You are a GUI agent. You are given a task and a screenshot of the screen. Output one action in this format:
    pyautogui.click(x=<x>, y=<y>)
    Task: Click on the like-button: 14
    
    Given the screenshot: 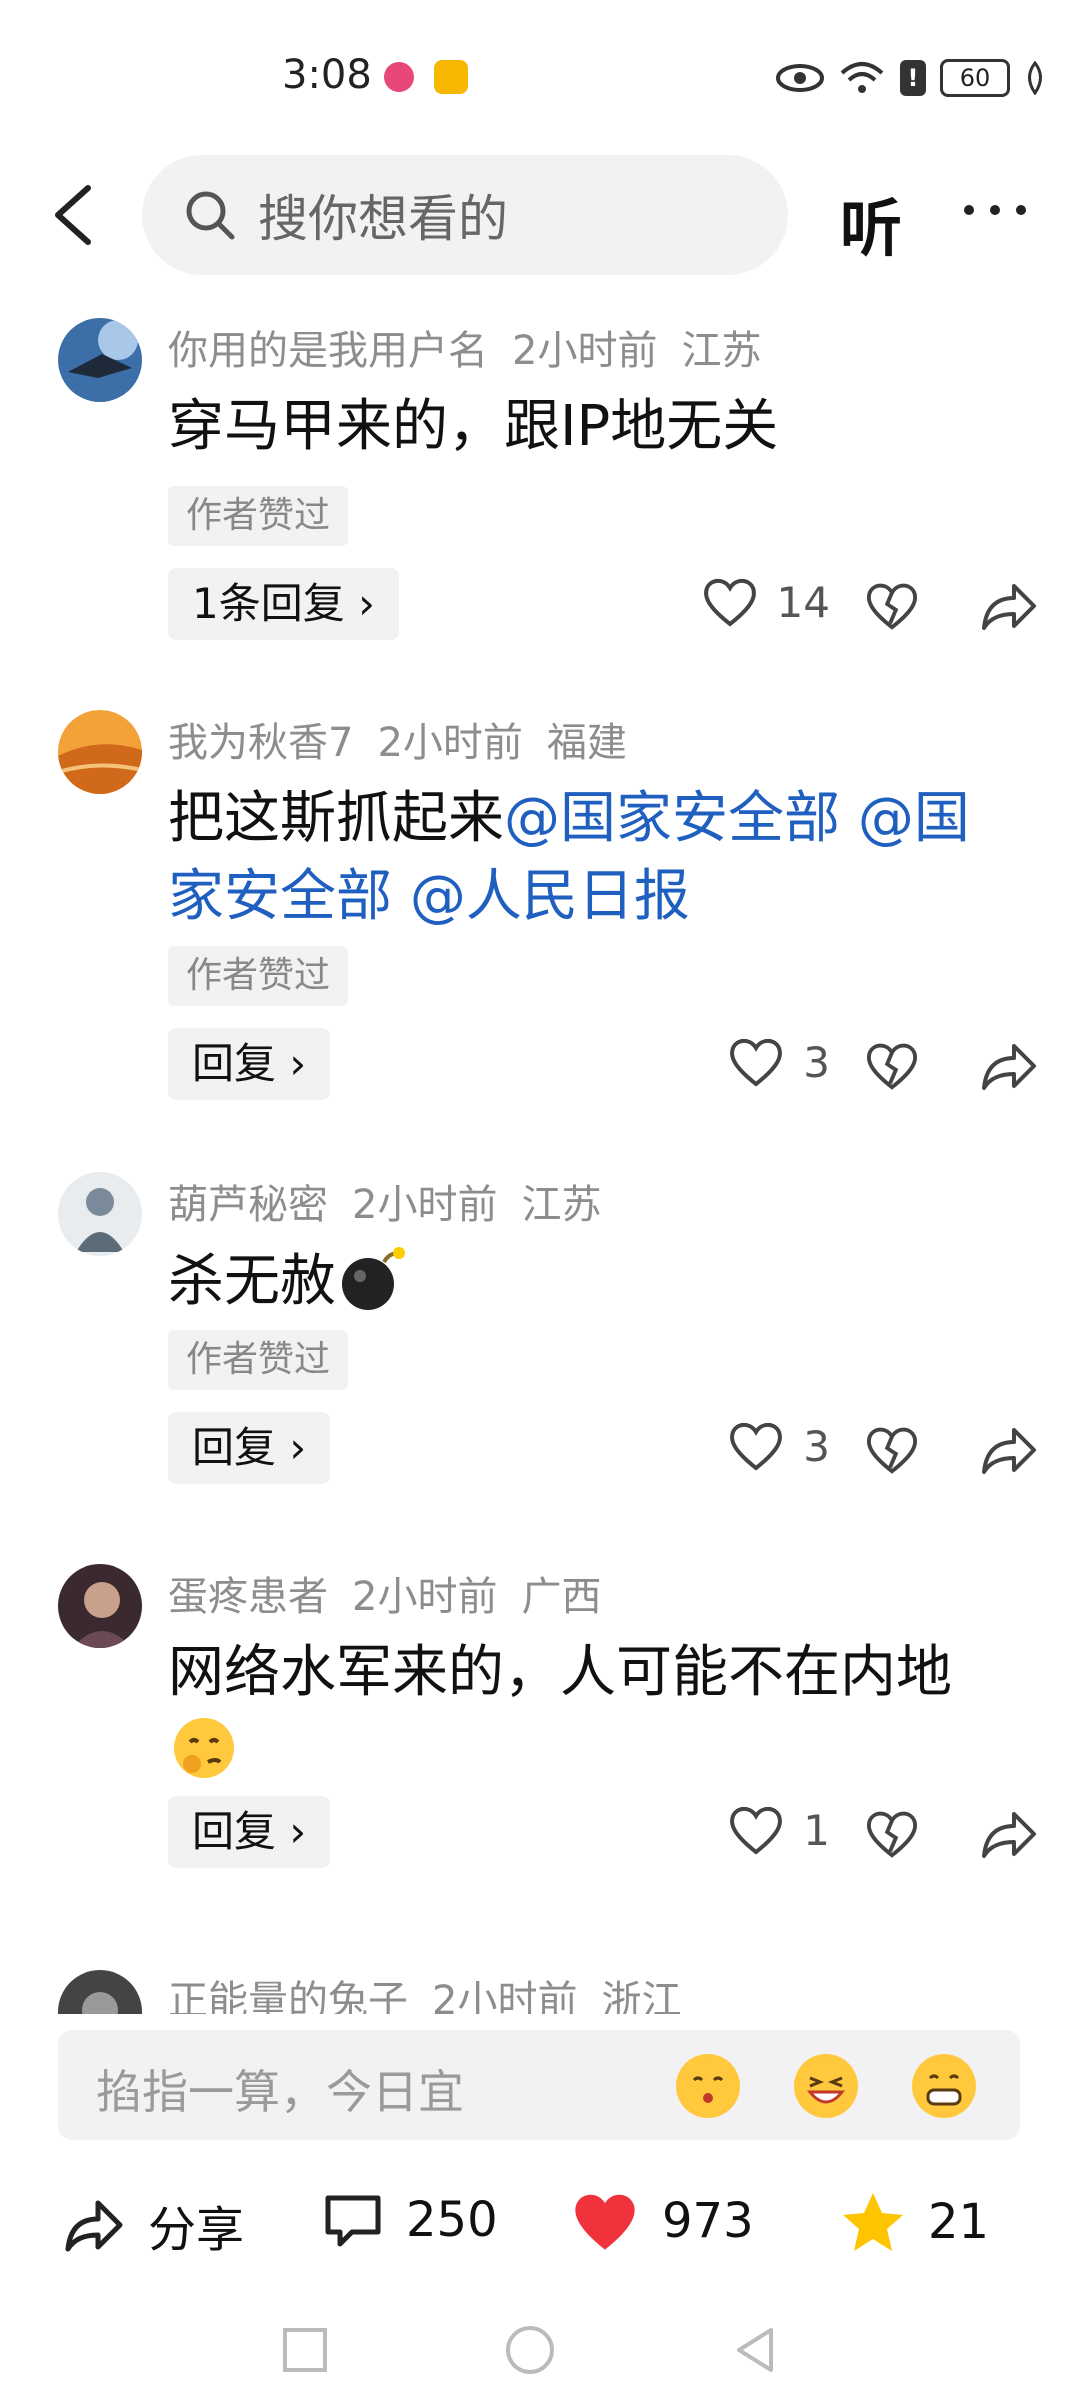 What is the action you would take?
    pyautogui.click(x=765, y=602)
    